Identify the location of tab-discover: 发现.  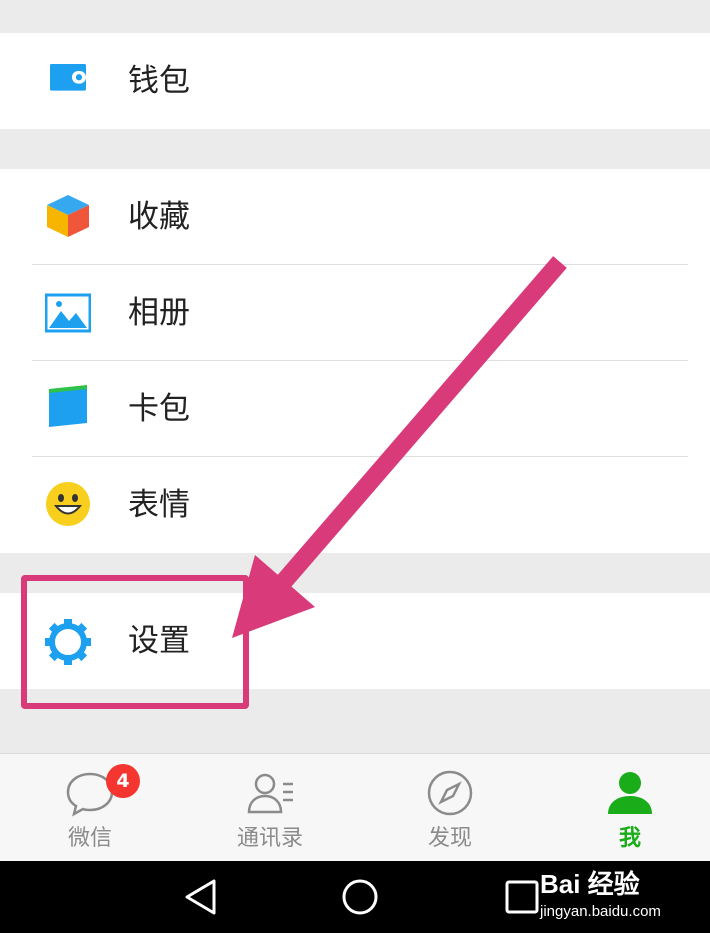
(450, 808).